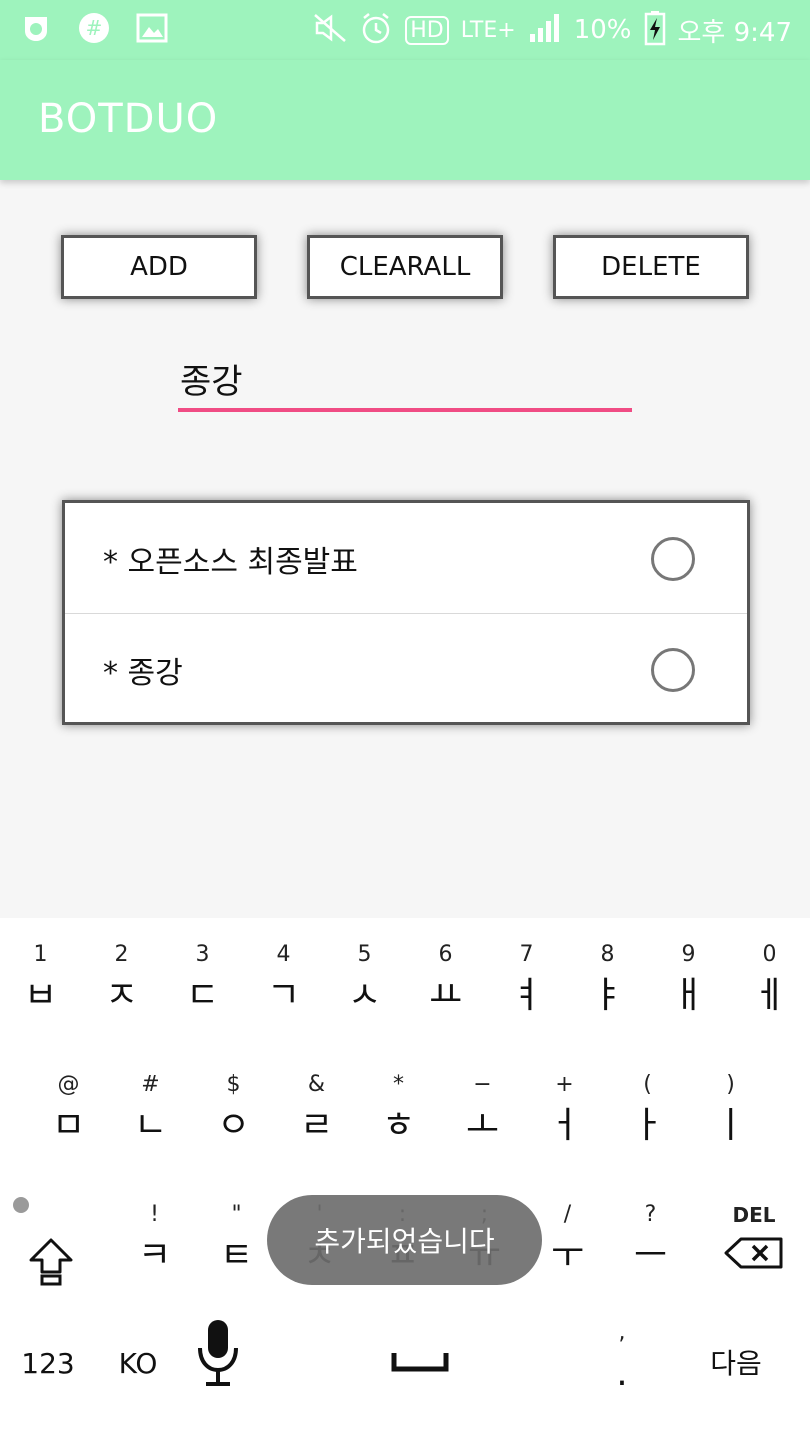 This screenshot has height=1440, width=810. I want to click on key: & ㄹ, so click(316, 1108).